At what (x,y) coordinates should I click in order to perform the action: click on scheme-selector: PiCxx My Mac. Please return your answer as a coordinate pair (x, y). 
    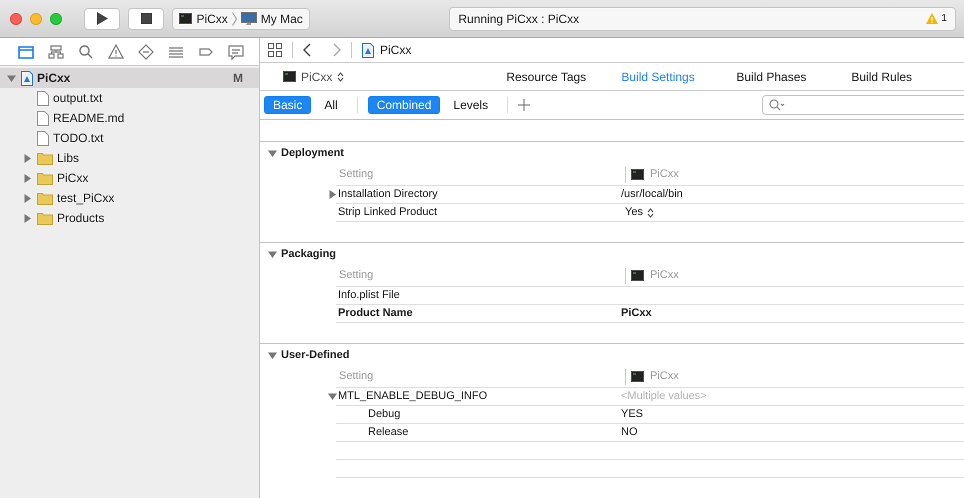
    Looking at the image, I should click on (241, 19).